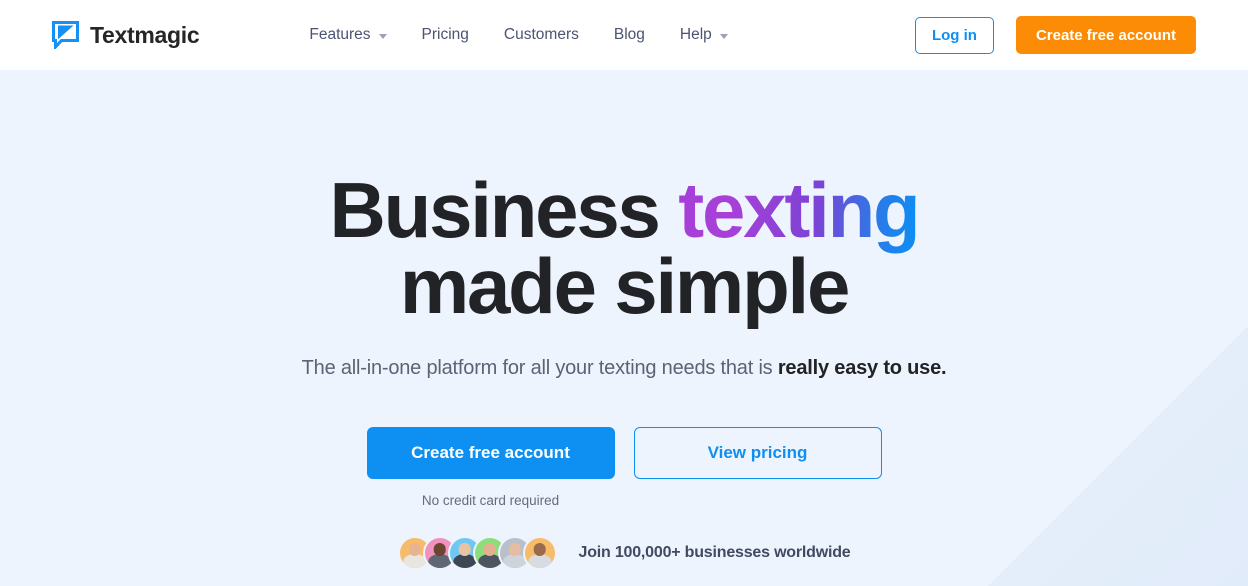 Image resolution: width=1248 pixels, height=586 pixels. What do you see at coordinates (714, 553) in the screenshot?
I see `social-proof-text: Join 100,000+ businesses worldwide` at bounding box center [714, 553].